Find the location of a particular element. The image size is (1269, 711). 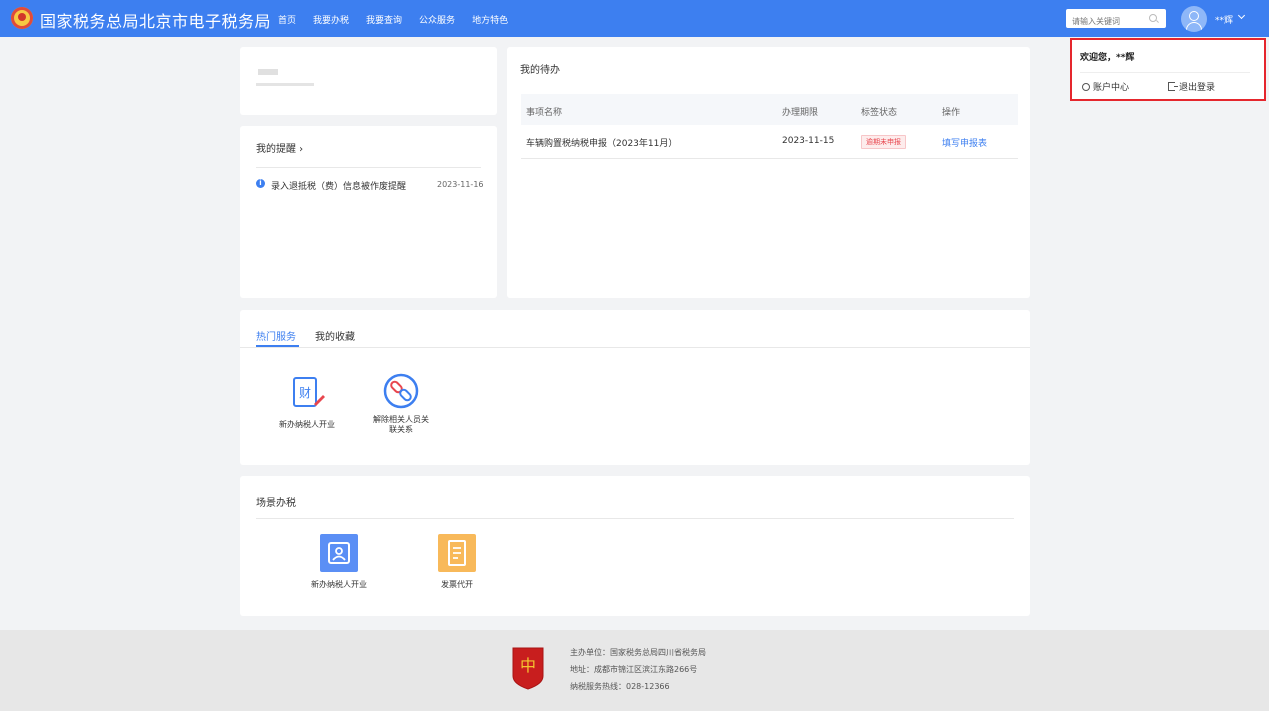

profile-card is located at coordinates (368, 81).